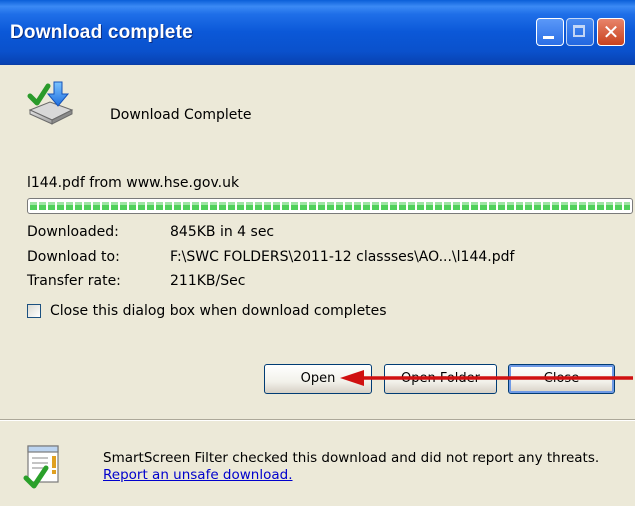 The image size is (635, 506). I want to click on download-complete-icon, so click(50, 103).